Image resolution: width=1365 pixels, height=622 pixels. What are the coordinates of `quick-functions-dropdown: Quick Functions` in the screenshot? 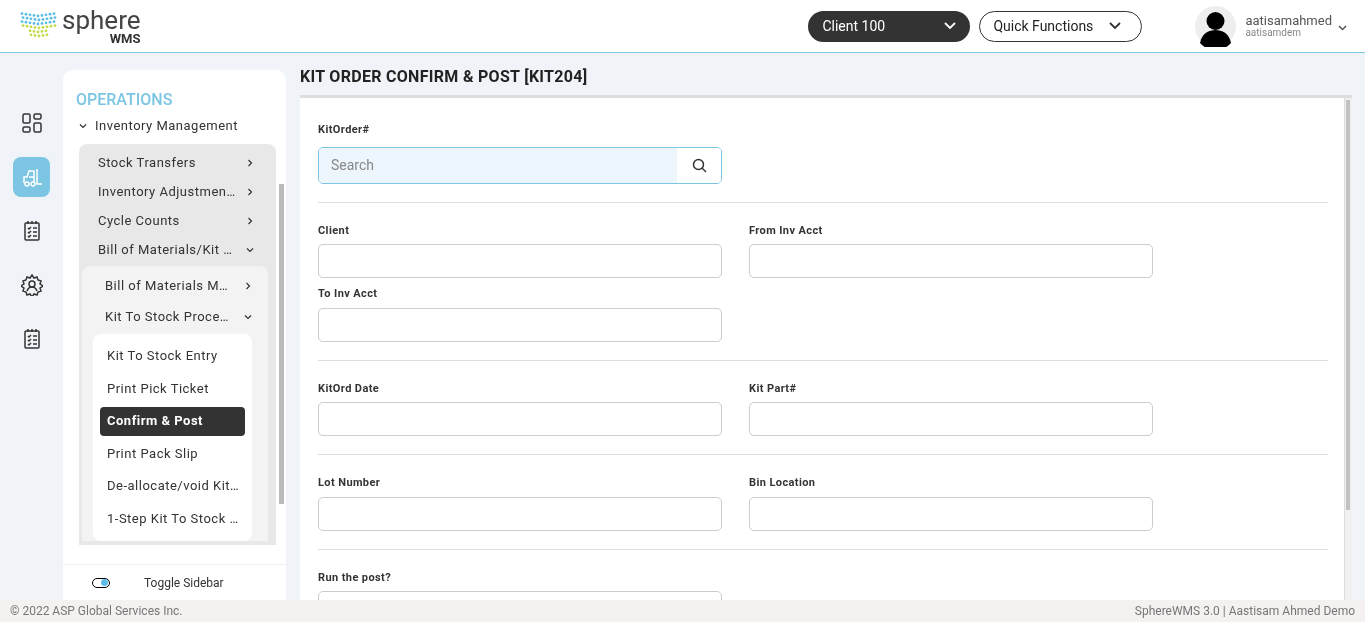 It's located at (1061, 26).